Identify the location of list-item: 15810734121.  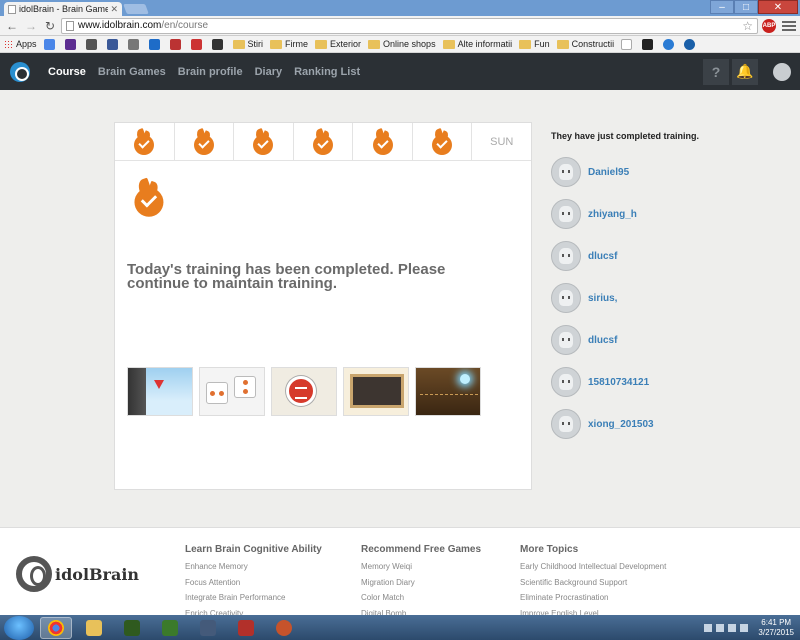
(636, 382).